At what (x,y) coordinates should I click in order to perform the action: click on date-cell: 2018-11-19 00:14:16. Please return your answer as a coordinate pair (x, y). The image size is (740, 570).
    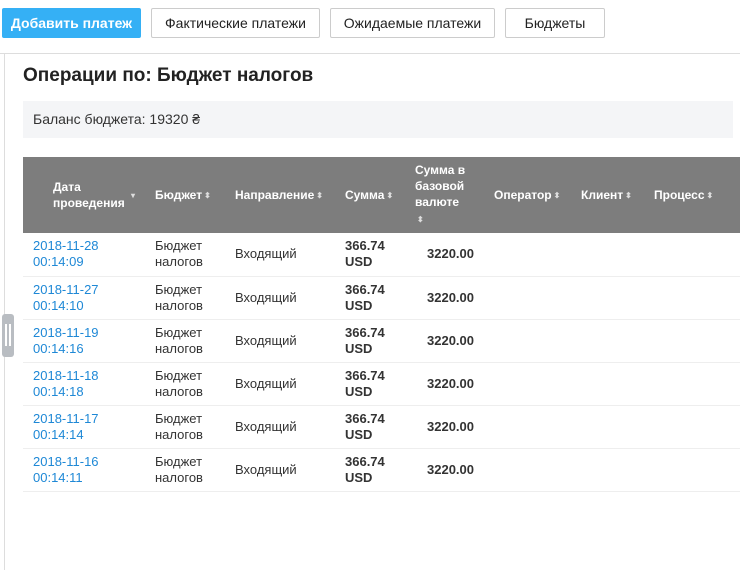
    Looking at the image, I should click on (84, 341).